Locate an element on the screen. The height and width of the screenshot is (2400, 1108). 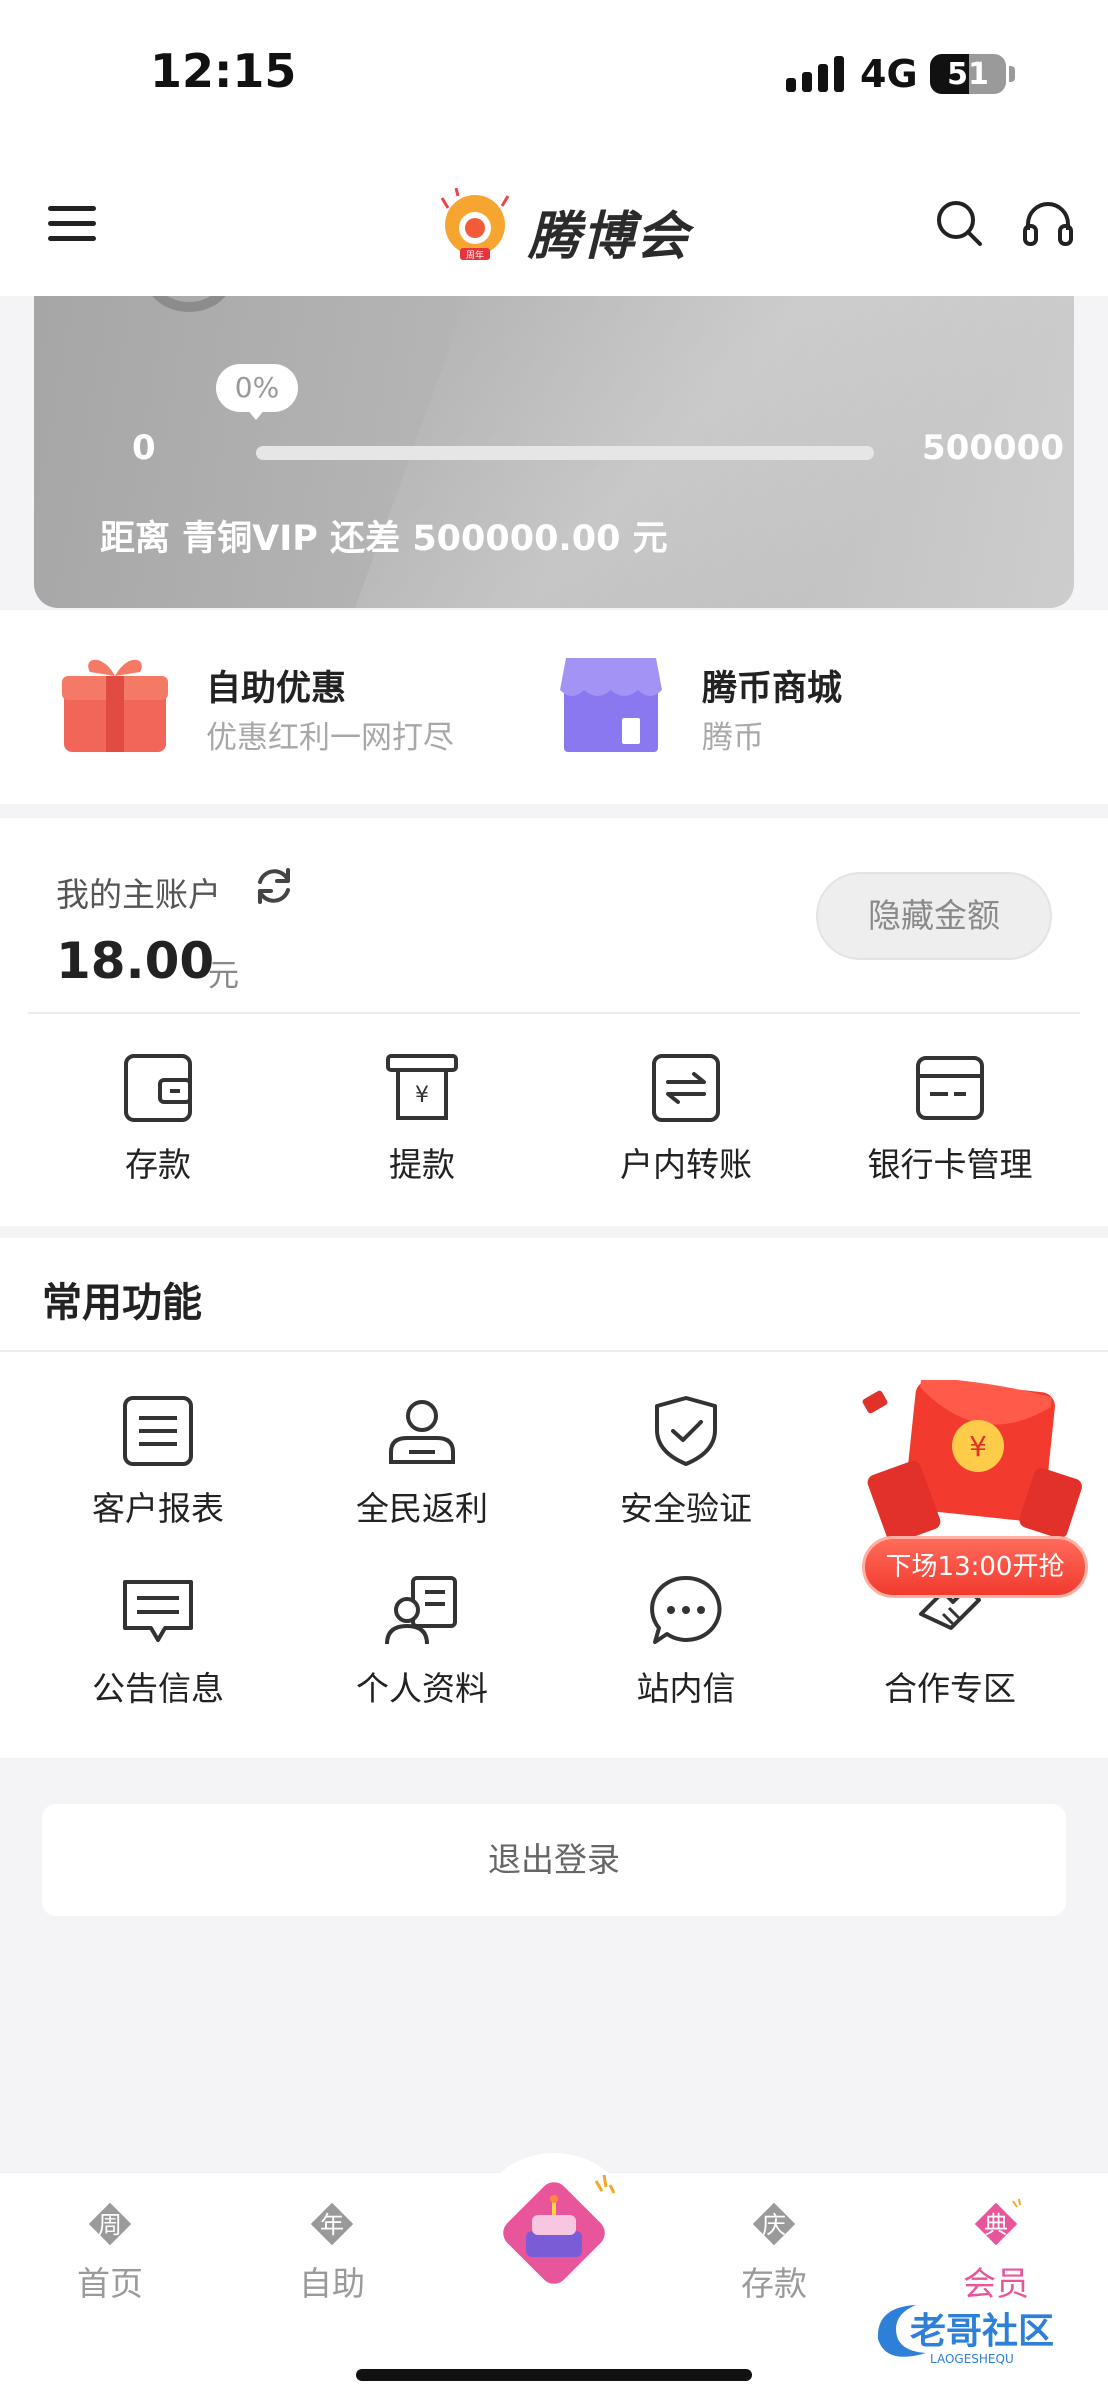
feature-label: 个人资料 is located at coordinates (422, 1688).